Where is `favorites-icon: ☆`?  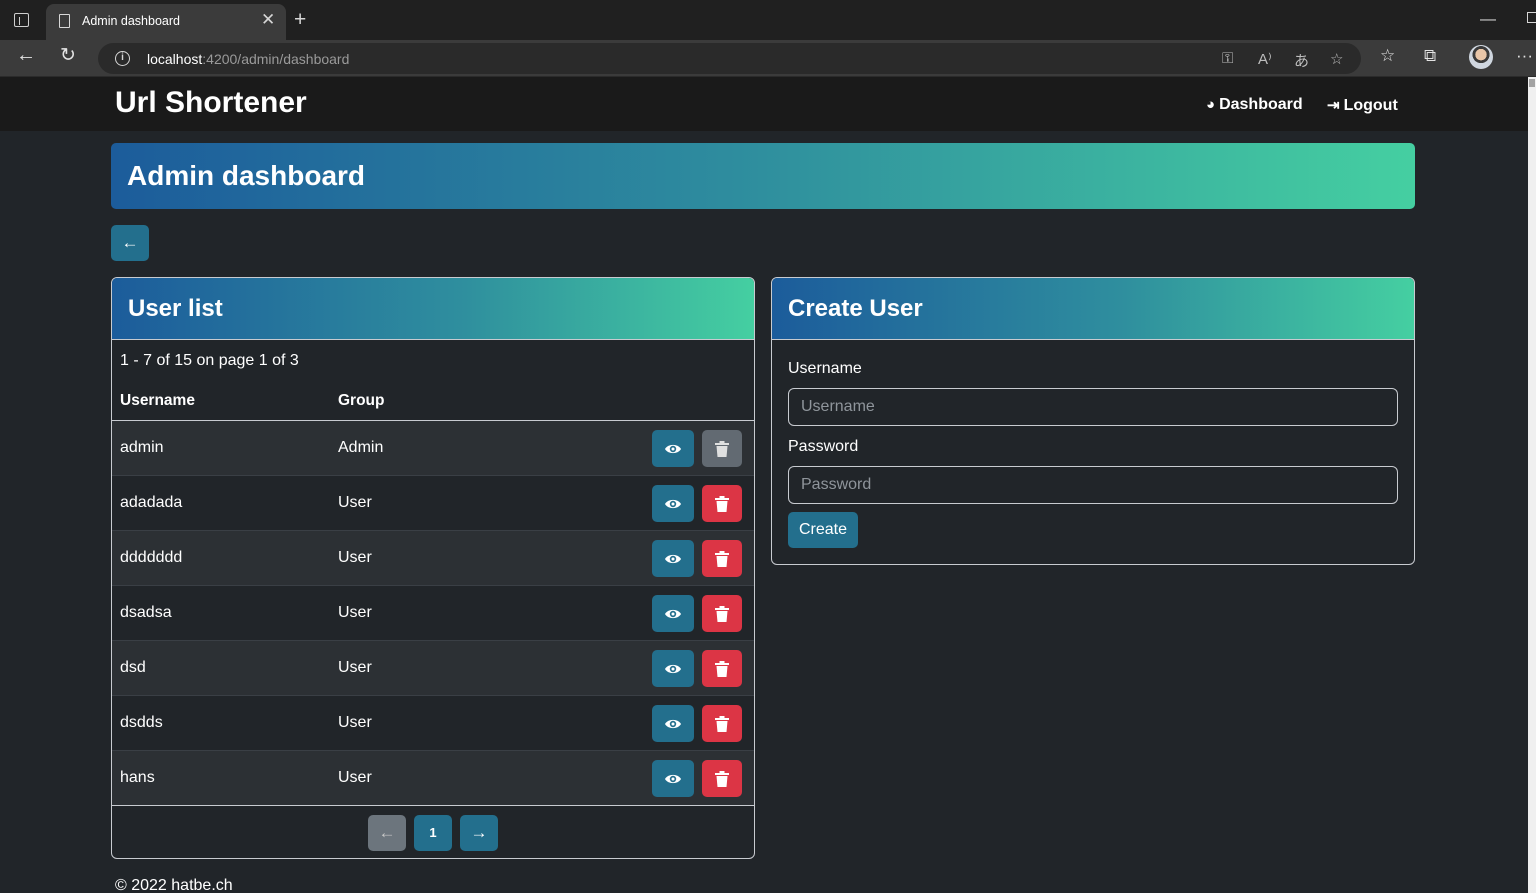 favorites-icon: ☆ is located at coordinates (1387, 56).